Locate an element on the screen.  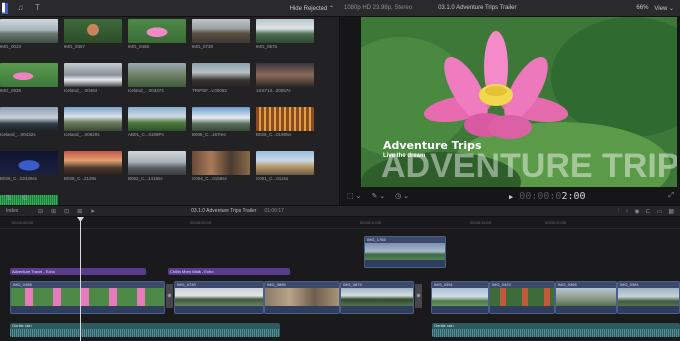
browser-clip: Iceland_...00432s is located at coordinates (29, 124).